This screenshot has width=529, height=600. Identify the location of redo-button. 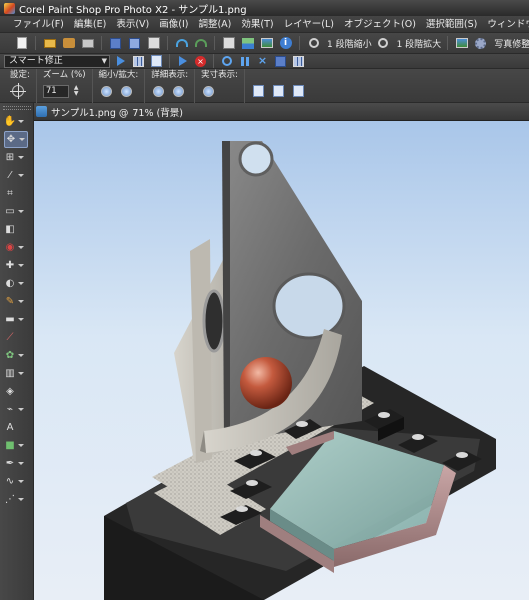
(200, 43).